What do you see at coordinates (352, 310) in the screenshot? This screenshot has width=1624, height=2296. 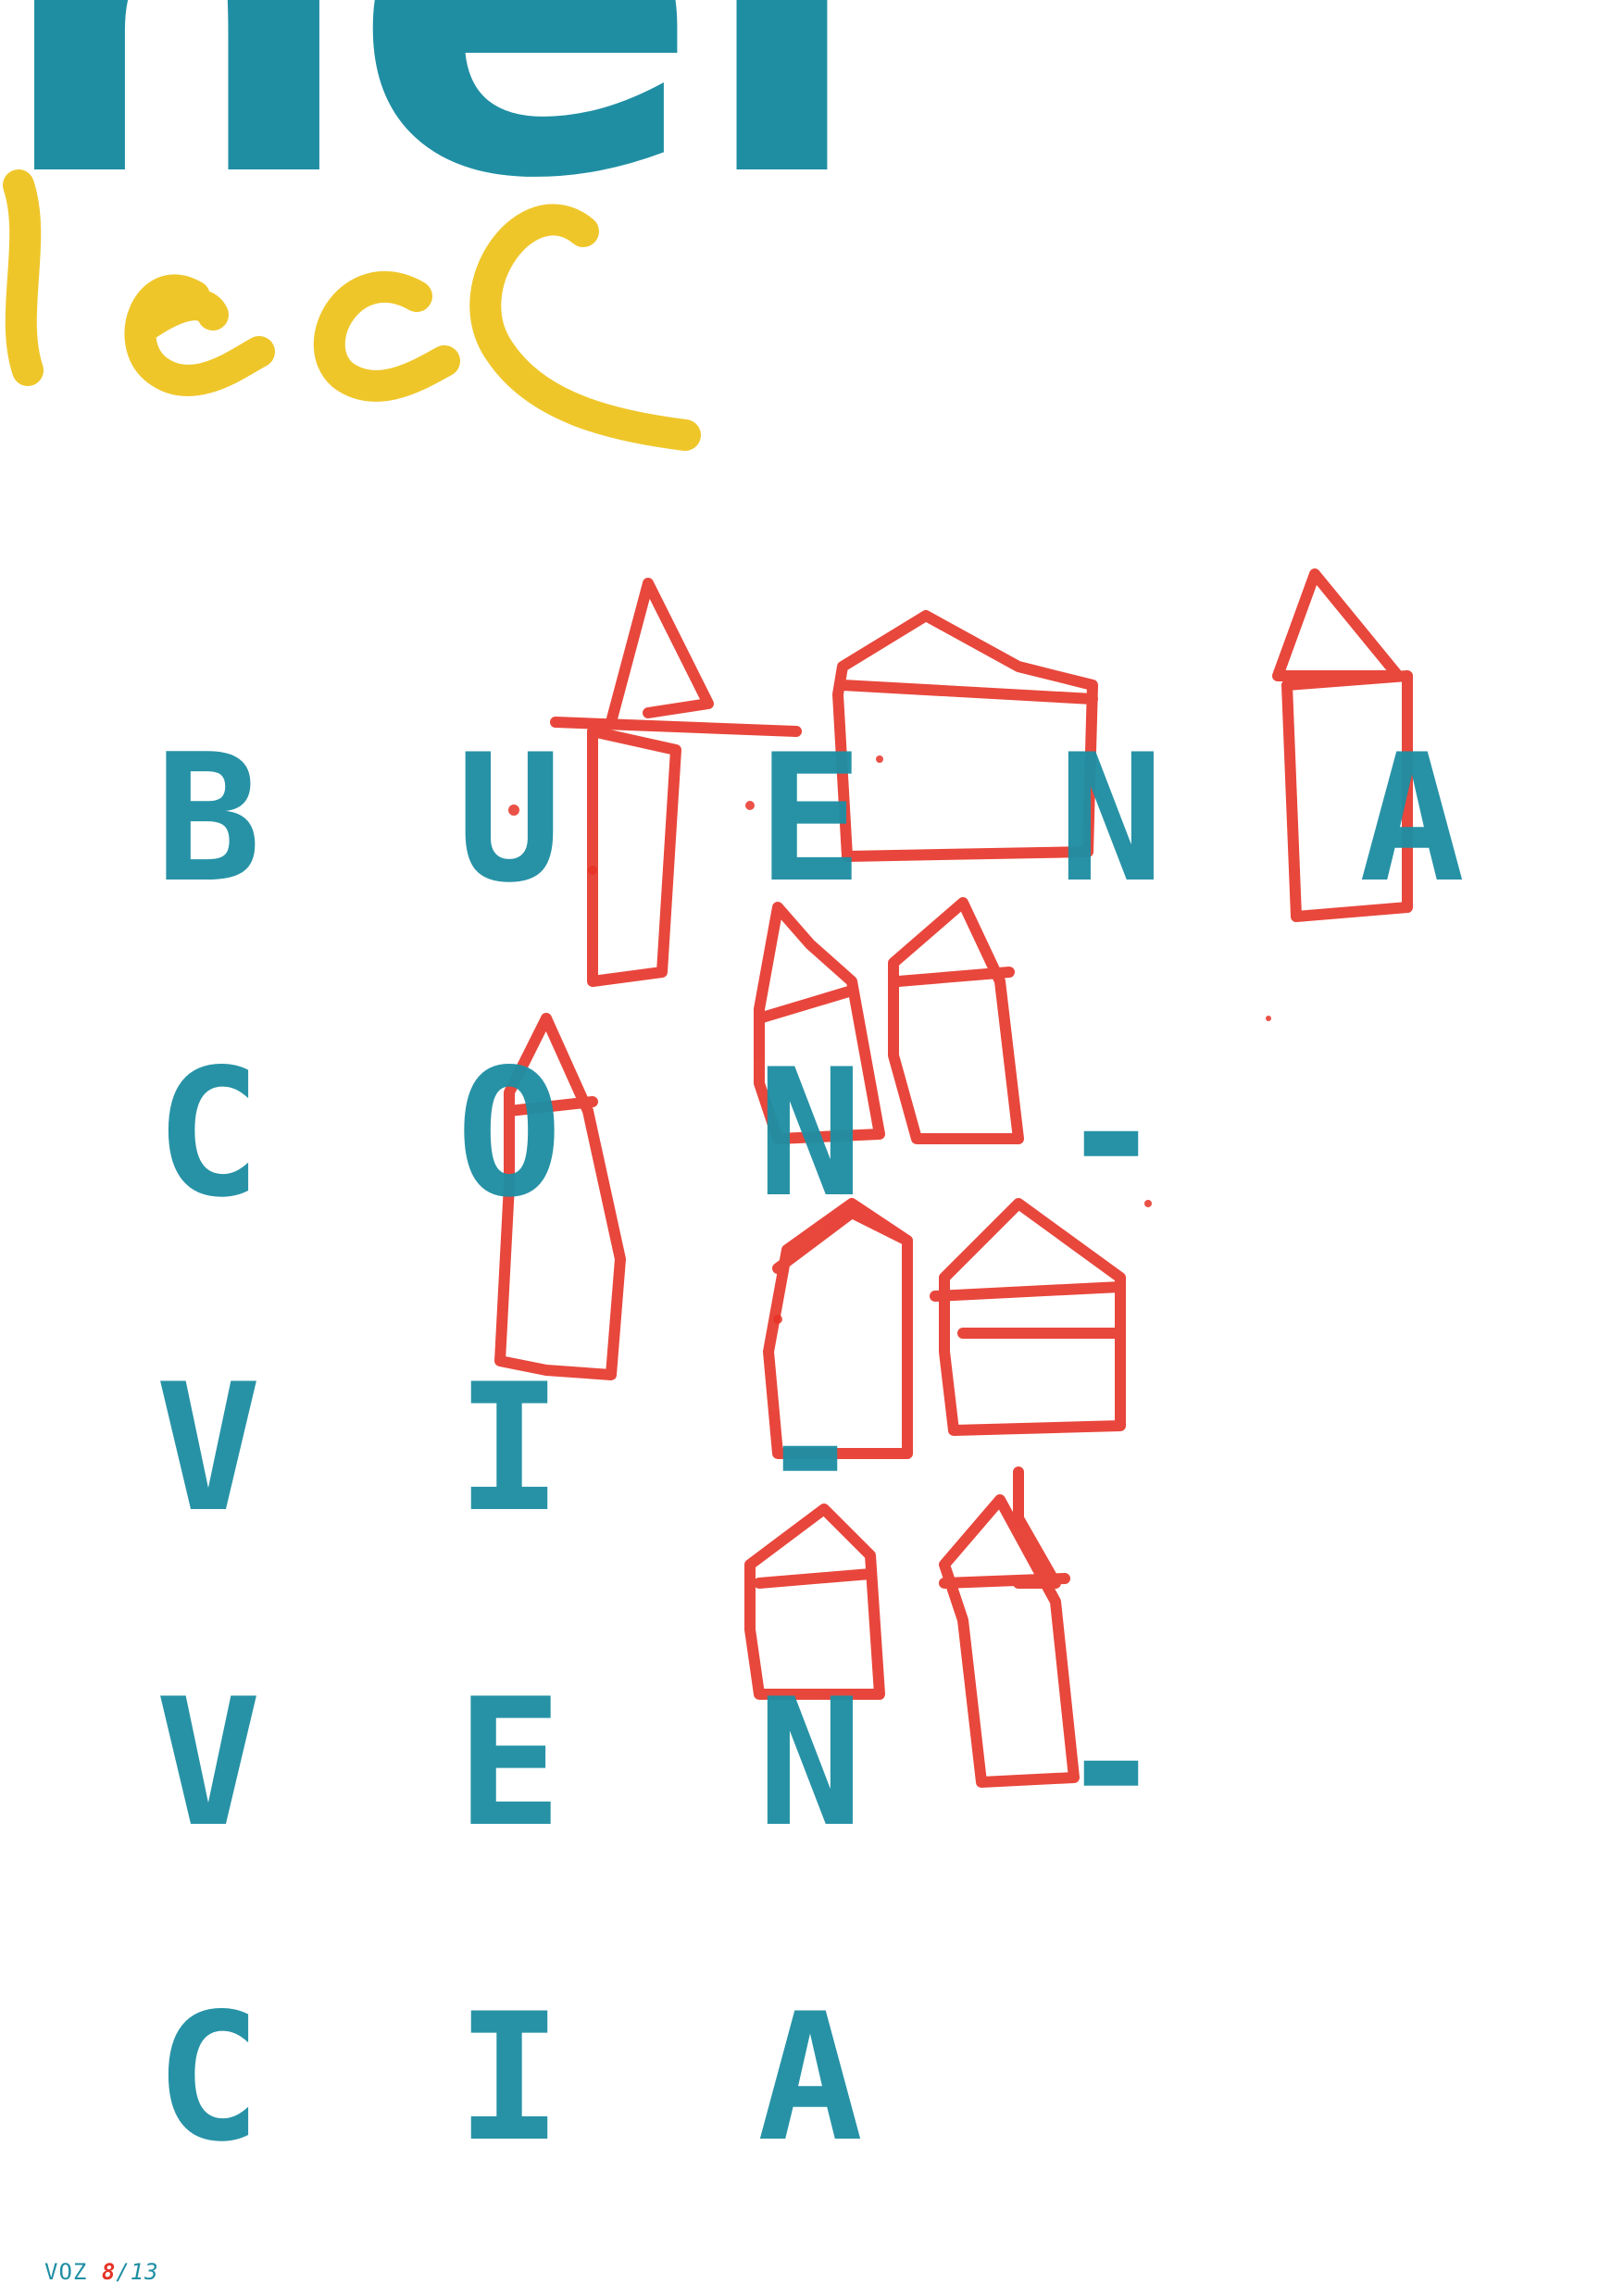 I see `yellow-scrawl` at bounding box center [352, 310].